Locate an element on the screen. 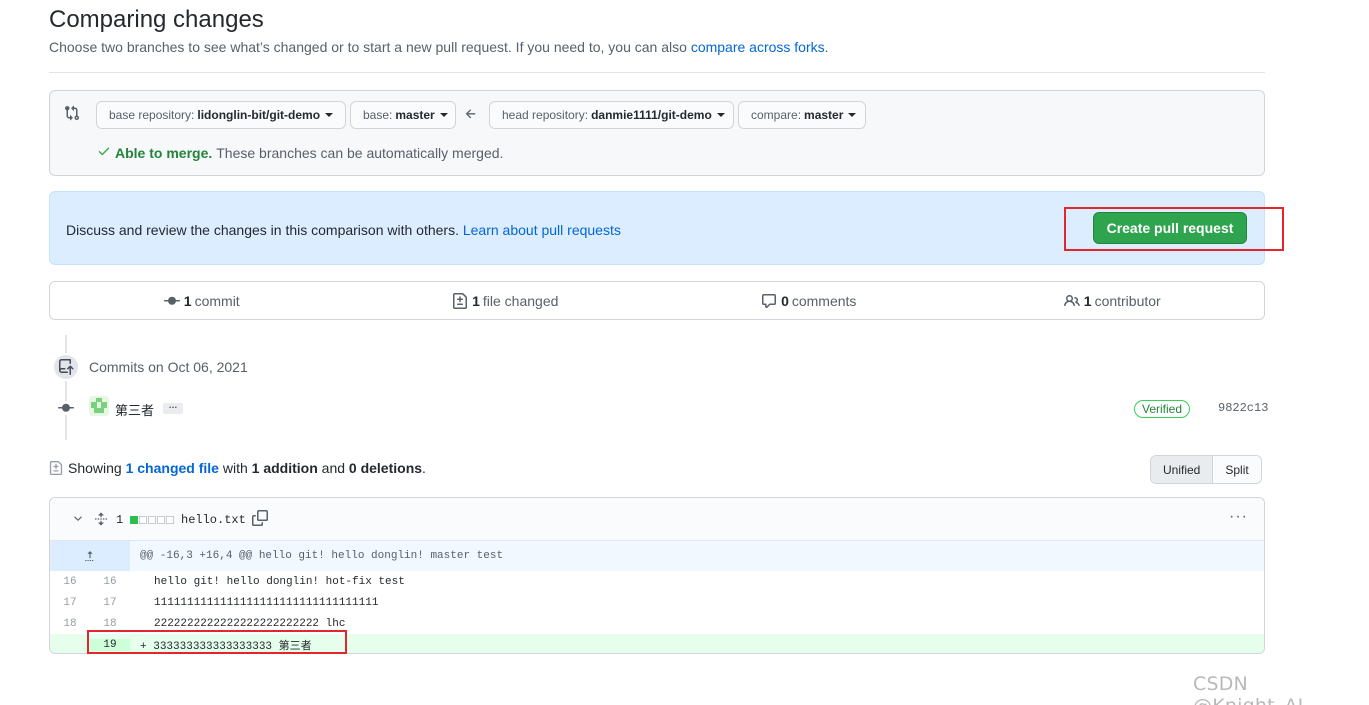 Image resolution: width=1369 pixels, height=705 pixels. showing-text: Showing is located at coordinates (97, 468).